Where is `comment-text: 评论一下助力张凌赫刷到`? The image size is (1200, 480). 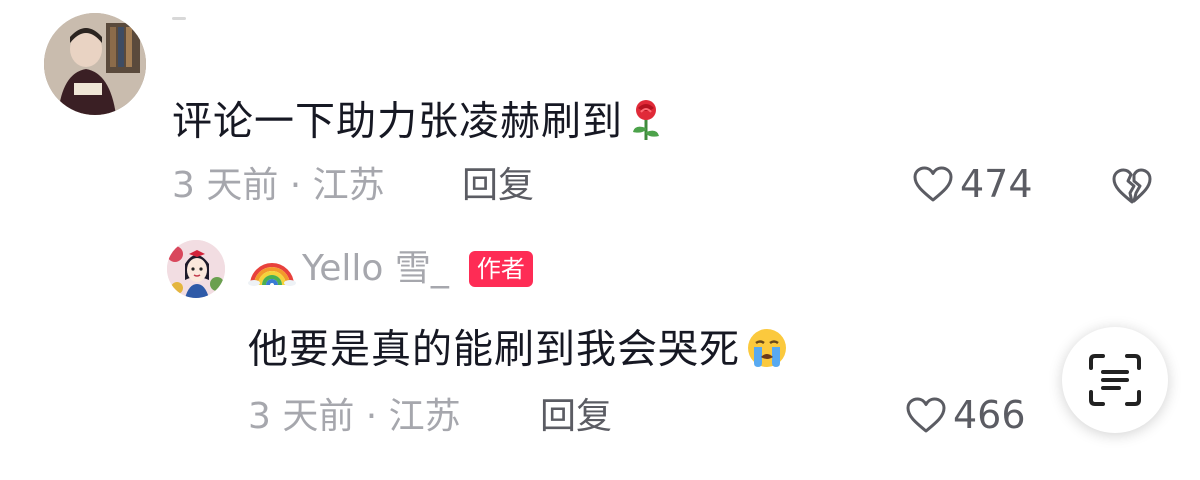 comment-text: 评论一下助力张凌赫刷到 is located at coordinates (417, 123).